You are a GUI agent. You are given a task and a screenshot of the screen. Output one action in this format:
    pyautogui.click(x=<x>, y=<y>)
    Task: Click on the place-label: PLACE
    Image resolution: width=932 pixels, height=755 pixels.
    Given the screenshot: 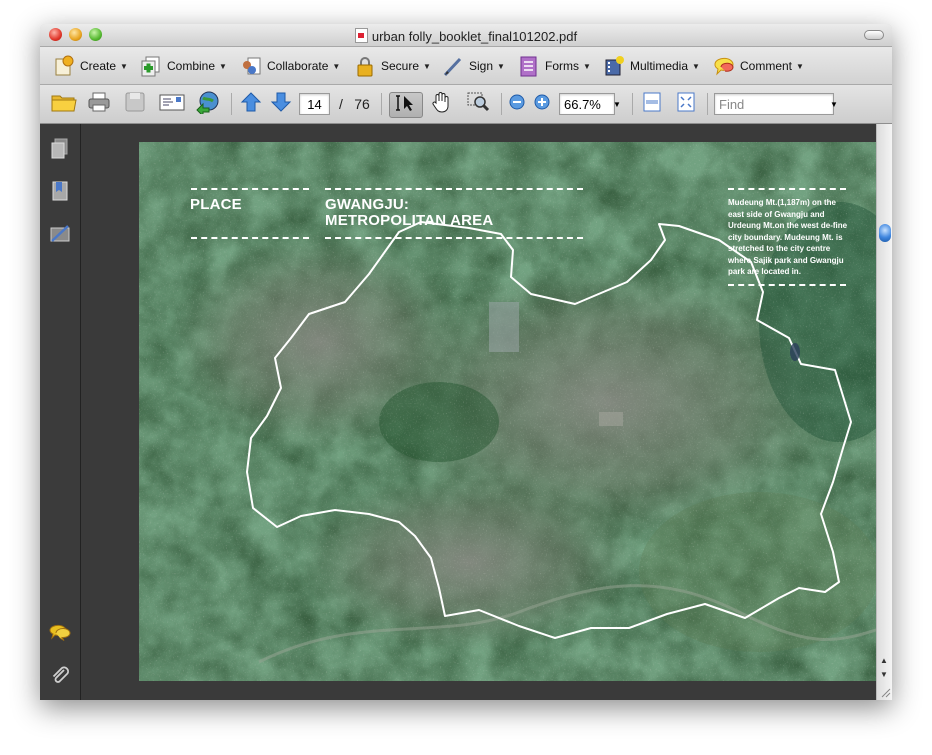 What is the action you would take?
    pyautogui.click(x=216, y=204)
    